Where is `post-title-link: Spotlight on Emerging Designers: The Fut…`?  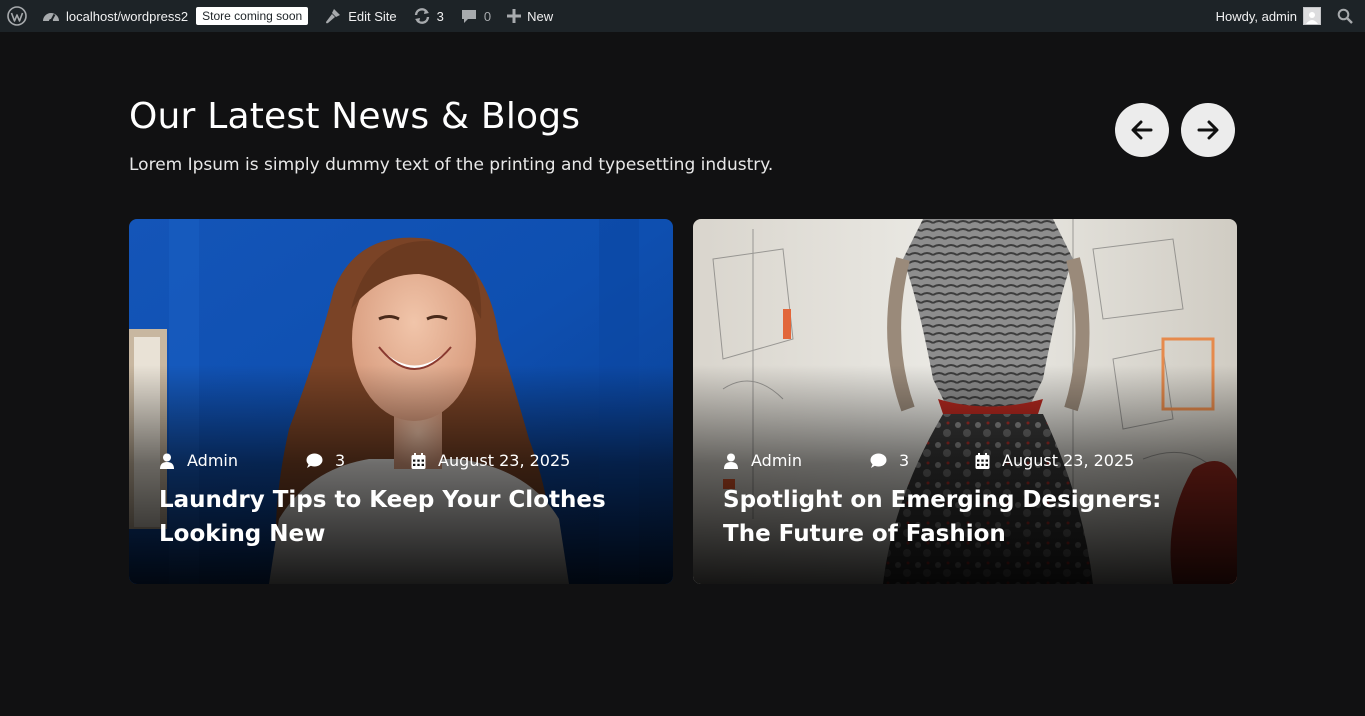
post-title-link: Spotlight on Emerging Designers: The Fut… is located at coordinates (968, 517).